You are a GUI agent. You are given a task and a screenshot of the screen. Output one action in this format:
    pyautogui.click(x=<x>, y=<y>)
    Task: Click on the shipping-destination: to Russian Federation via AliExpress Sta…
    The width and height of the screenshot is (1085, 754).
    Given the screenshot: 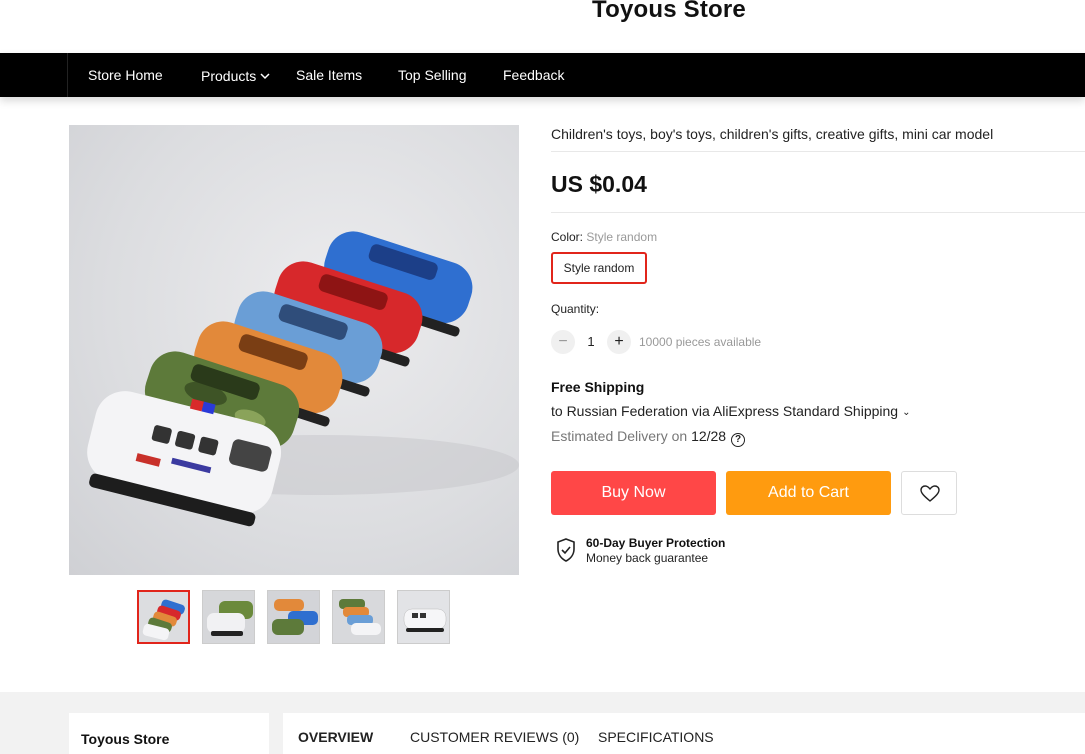 What is the action you would take?
    pyautogui.click(x=725, y=411)
    